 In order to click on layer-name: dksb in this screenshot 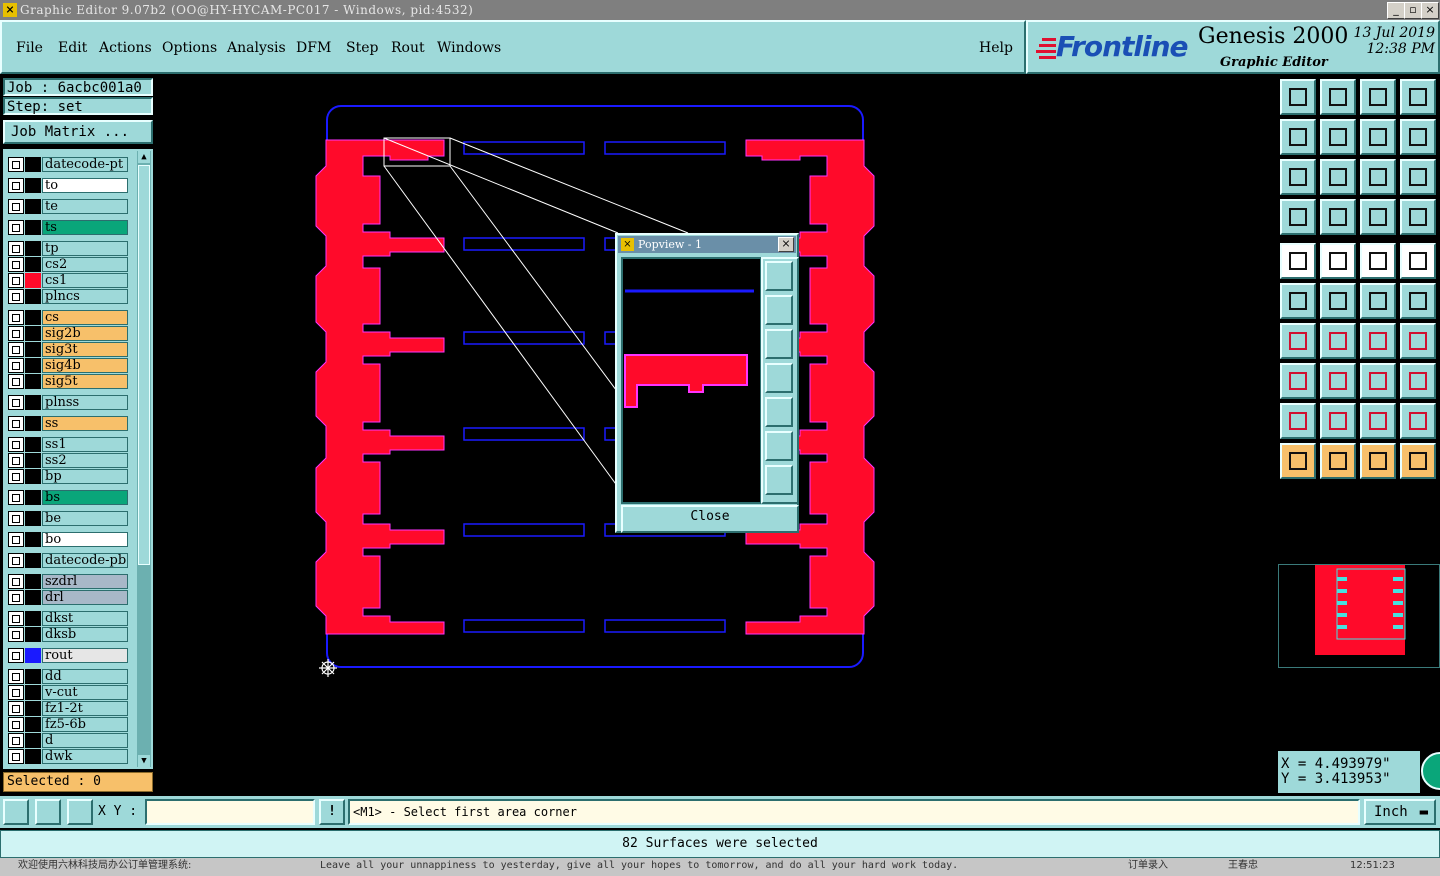, I will do `click(85, 634)`.